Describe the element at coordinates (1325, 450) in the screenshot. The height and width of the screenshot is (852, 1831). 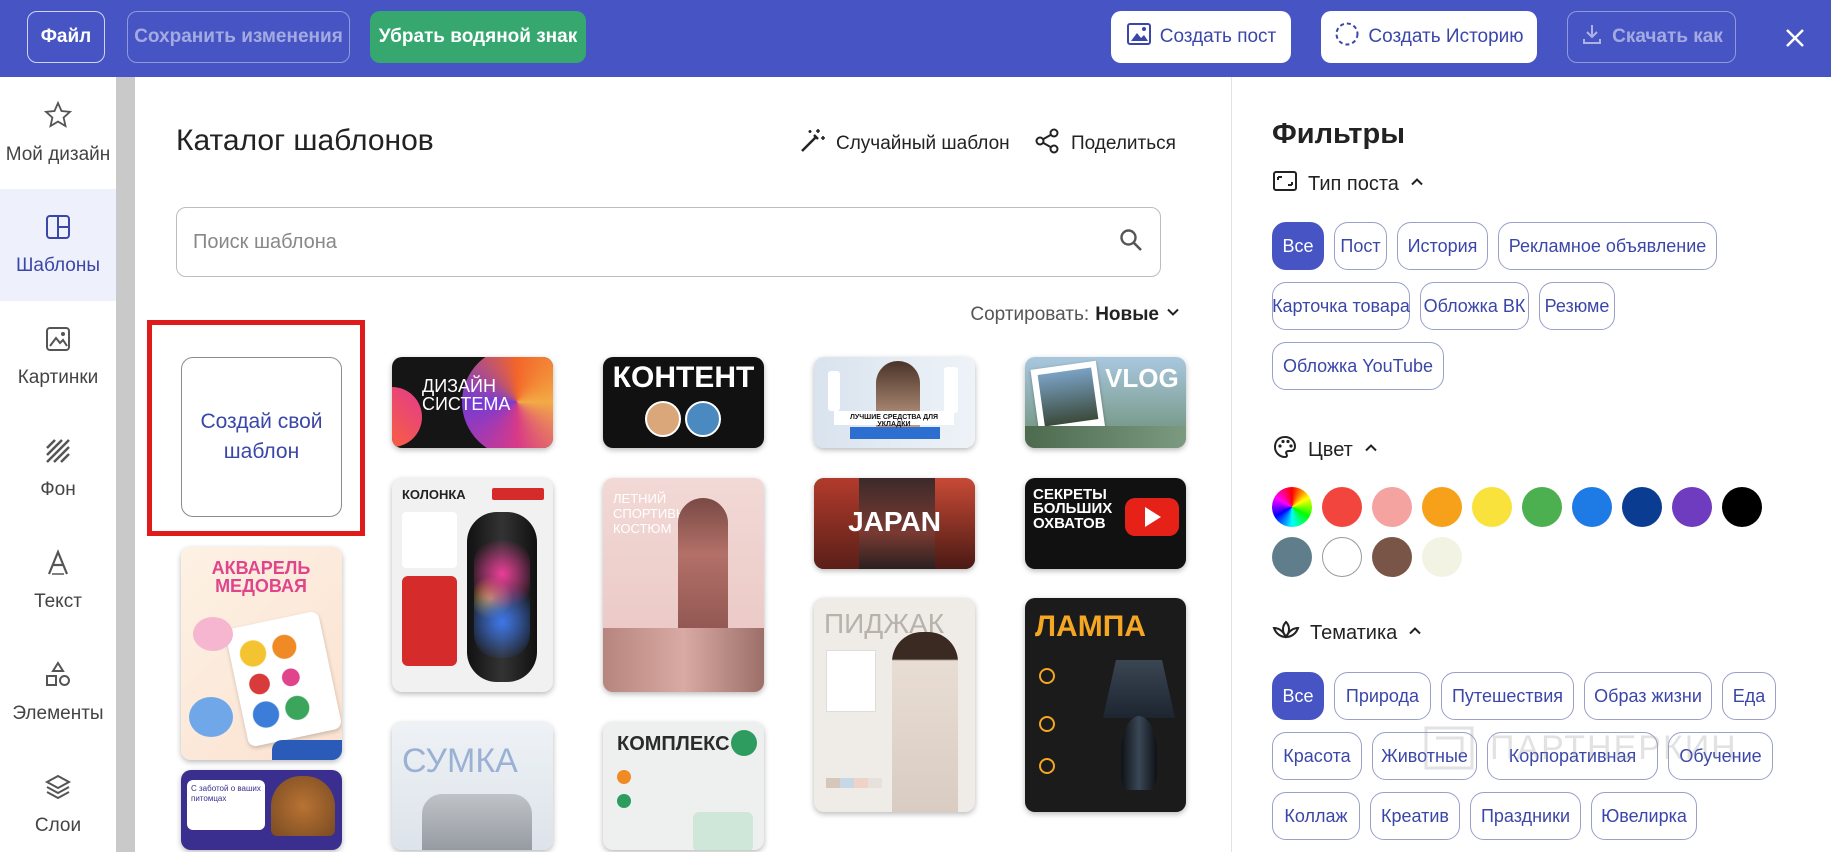
I see `color-header: Цвет` at that location.